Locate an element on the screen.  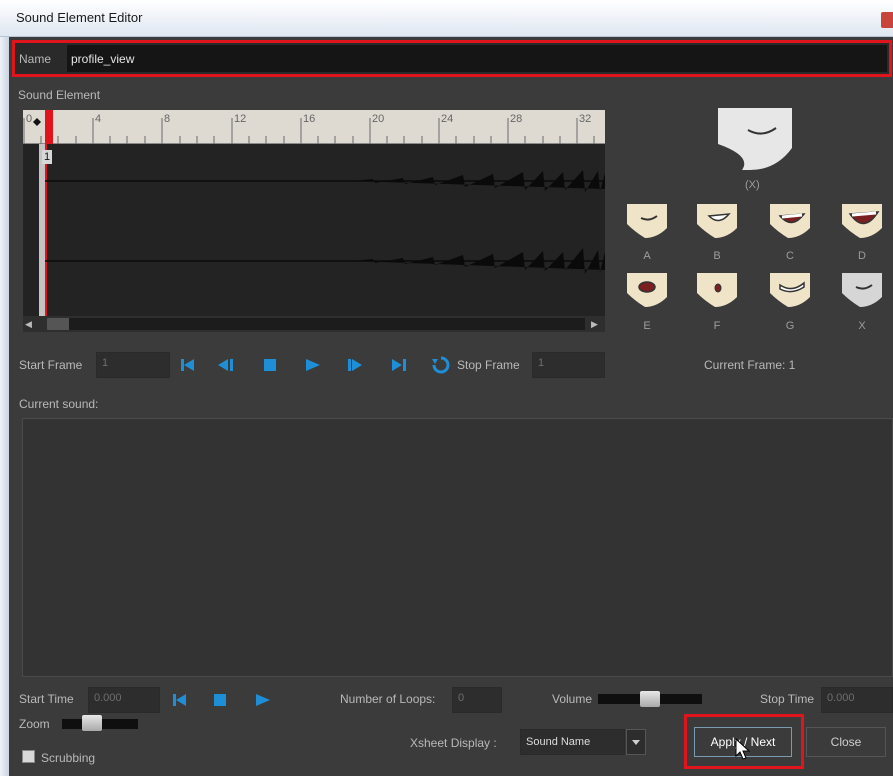
window-left-border is located at coordinates (4, 406).